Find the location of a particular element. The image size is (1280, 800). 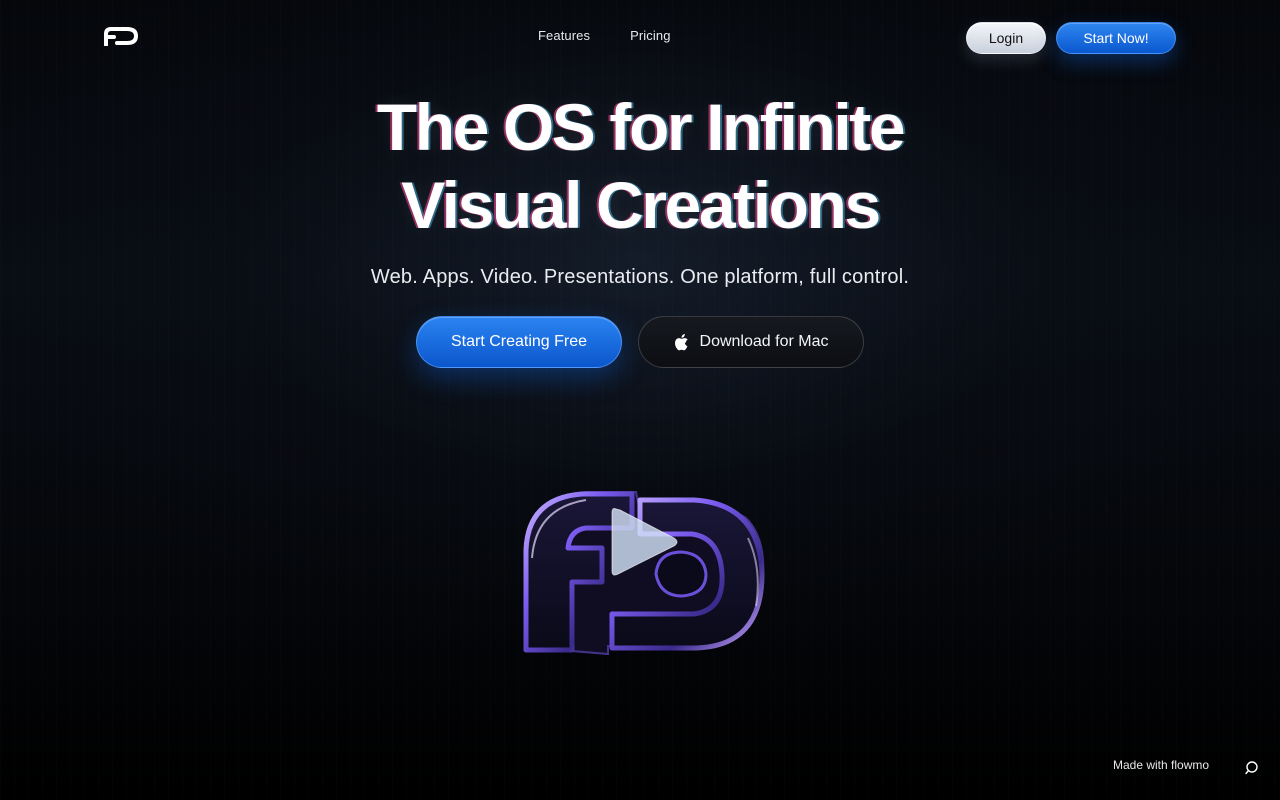

nav-link-features: Features is located at coordinates (564, 35).